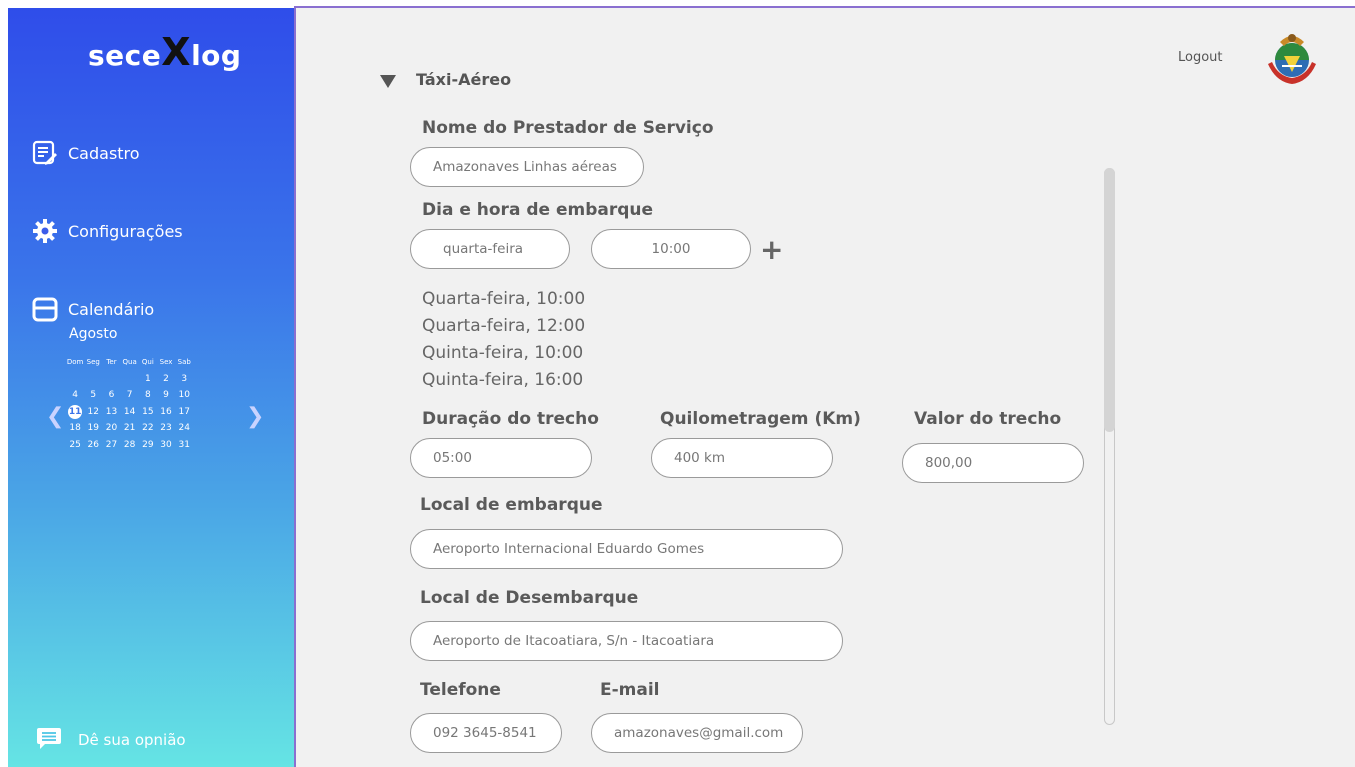 This screenshot has width=1355, height=767. What do you see at coordinates (490, 249) in the screenshot?
I see `day-input: quarta-feira` at bounding box center [490, 249].